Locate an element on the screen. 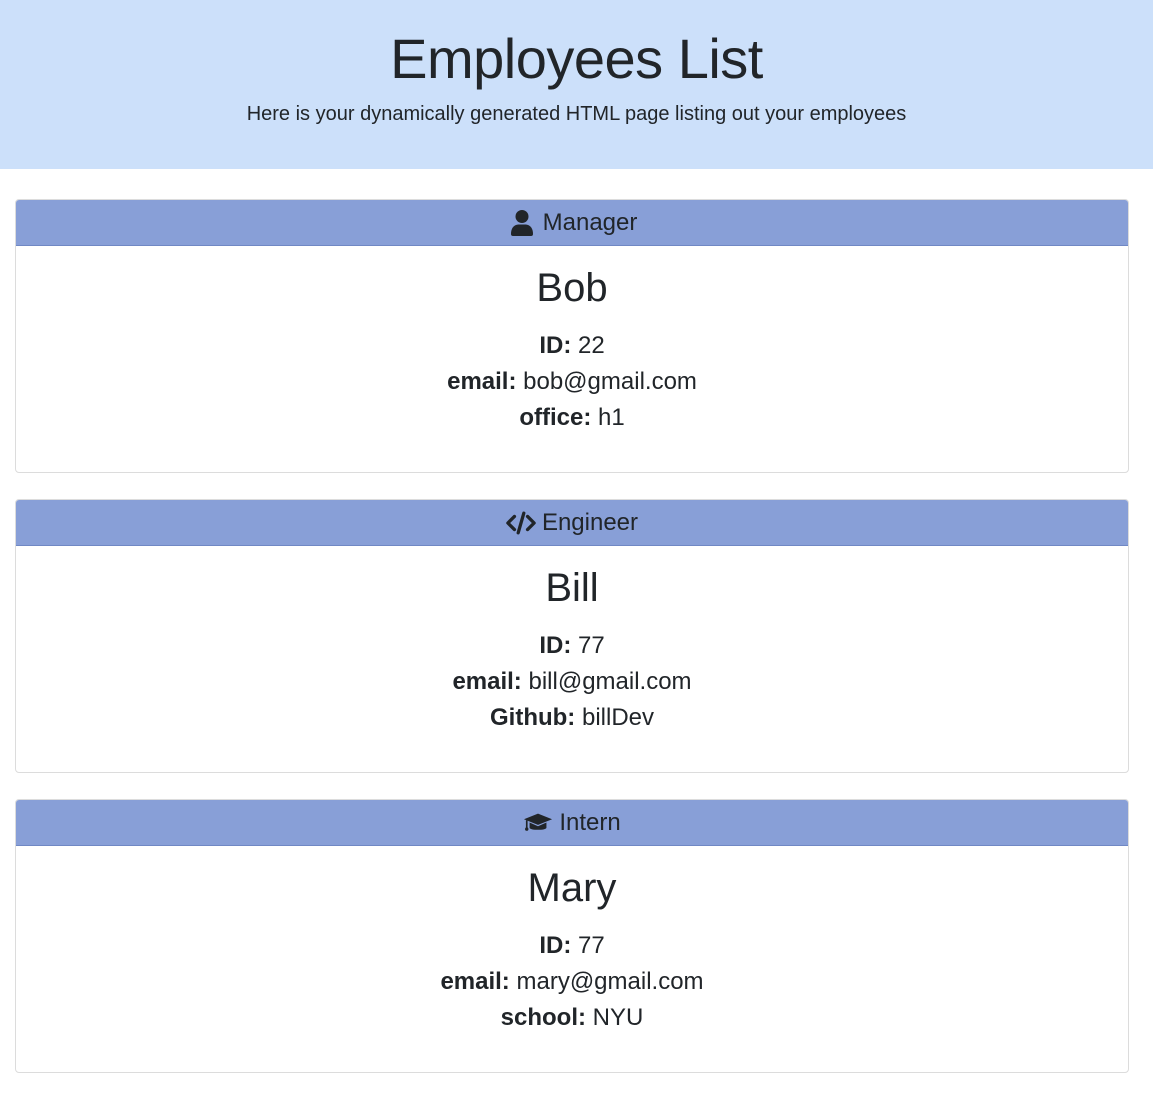 This screenshot has height=1108, width=1153. card-header: Manager is located at coordinates (572, 223).